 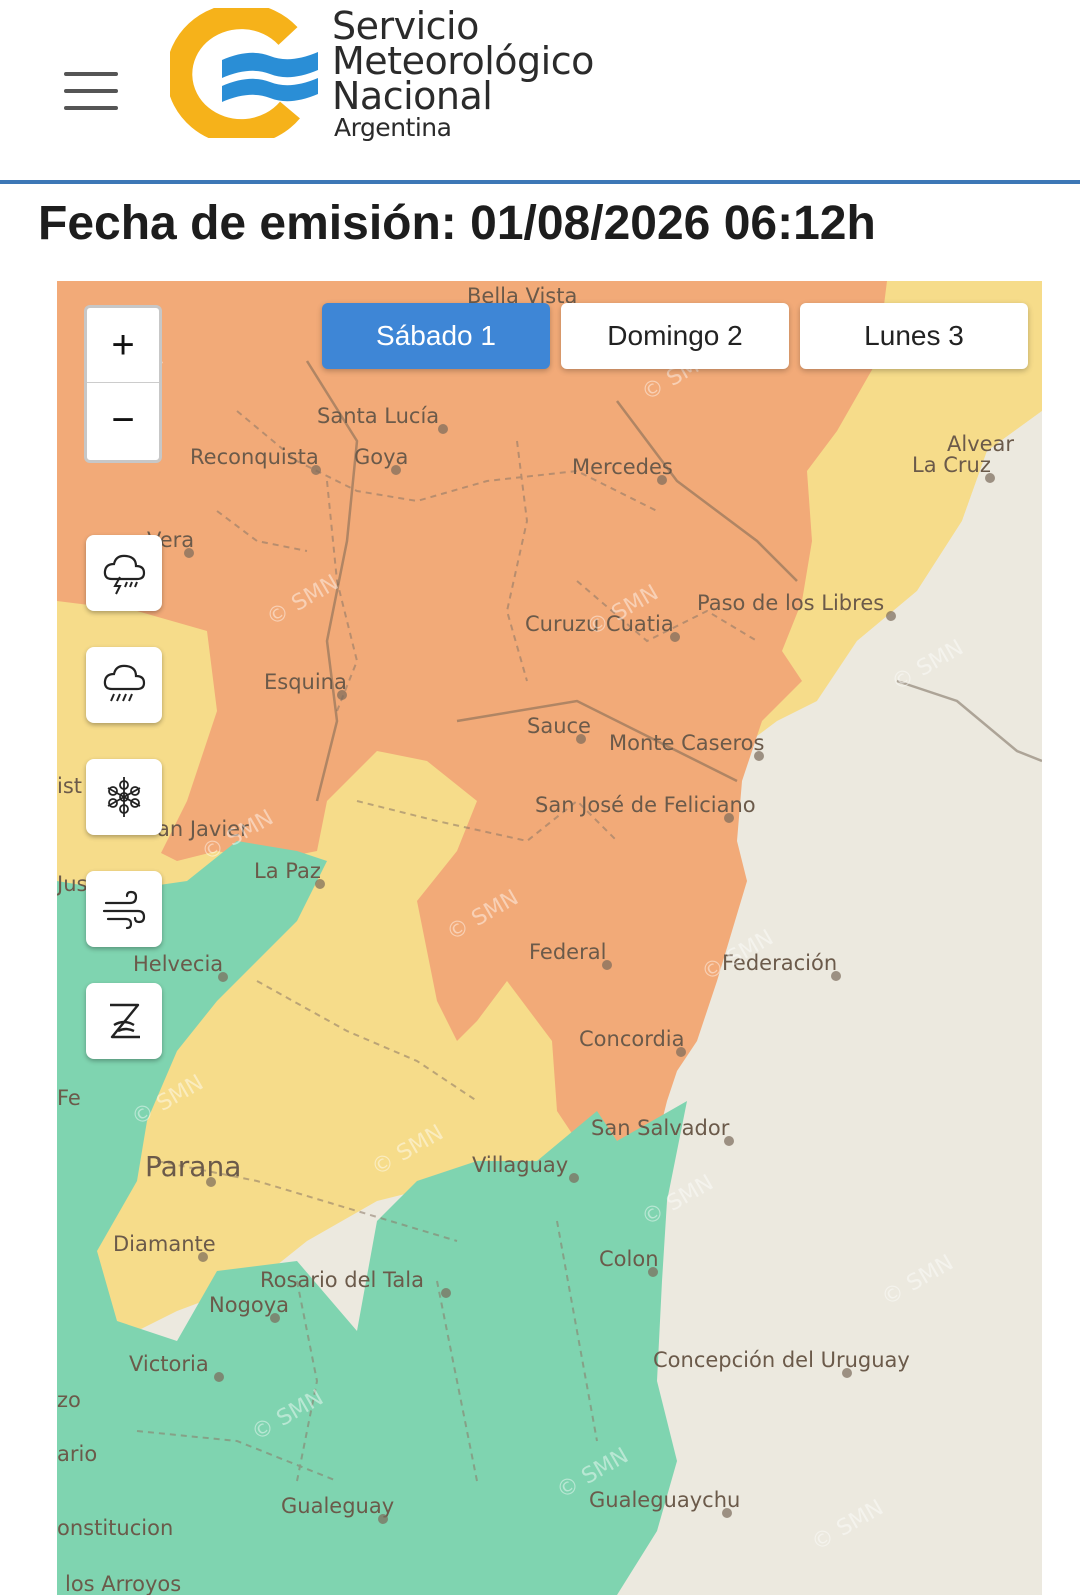 What do you see at coordinates (632, 1039) in the screenshot?
I see `map-label: Concordia` at bounding box center [632, 1039].